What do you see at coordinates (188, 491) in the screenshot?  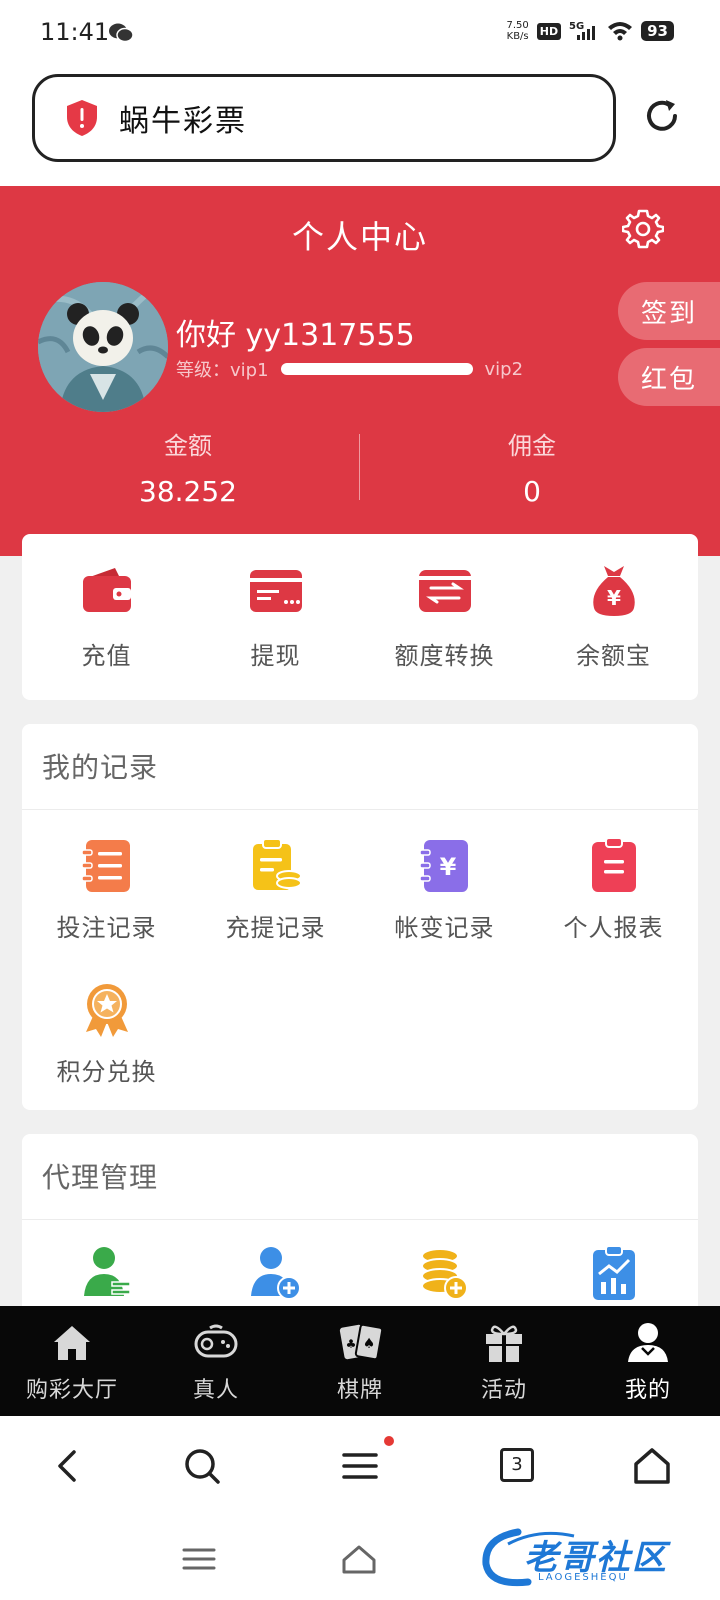 I see `balance-value: 38.252` at bounding box center [188, 491].